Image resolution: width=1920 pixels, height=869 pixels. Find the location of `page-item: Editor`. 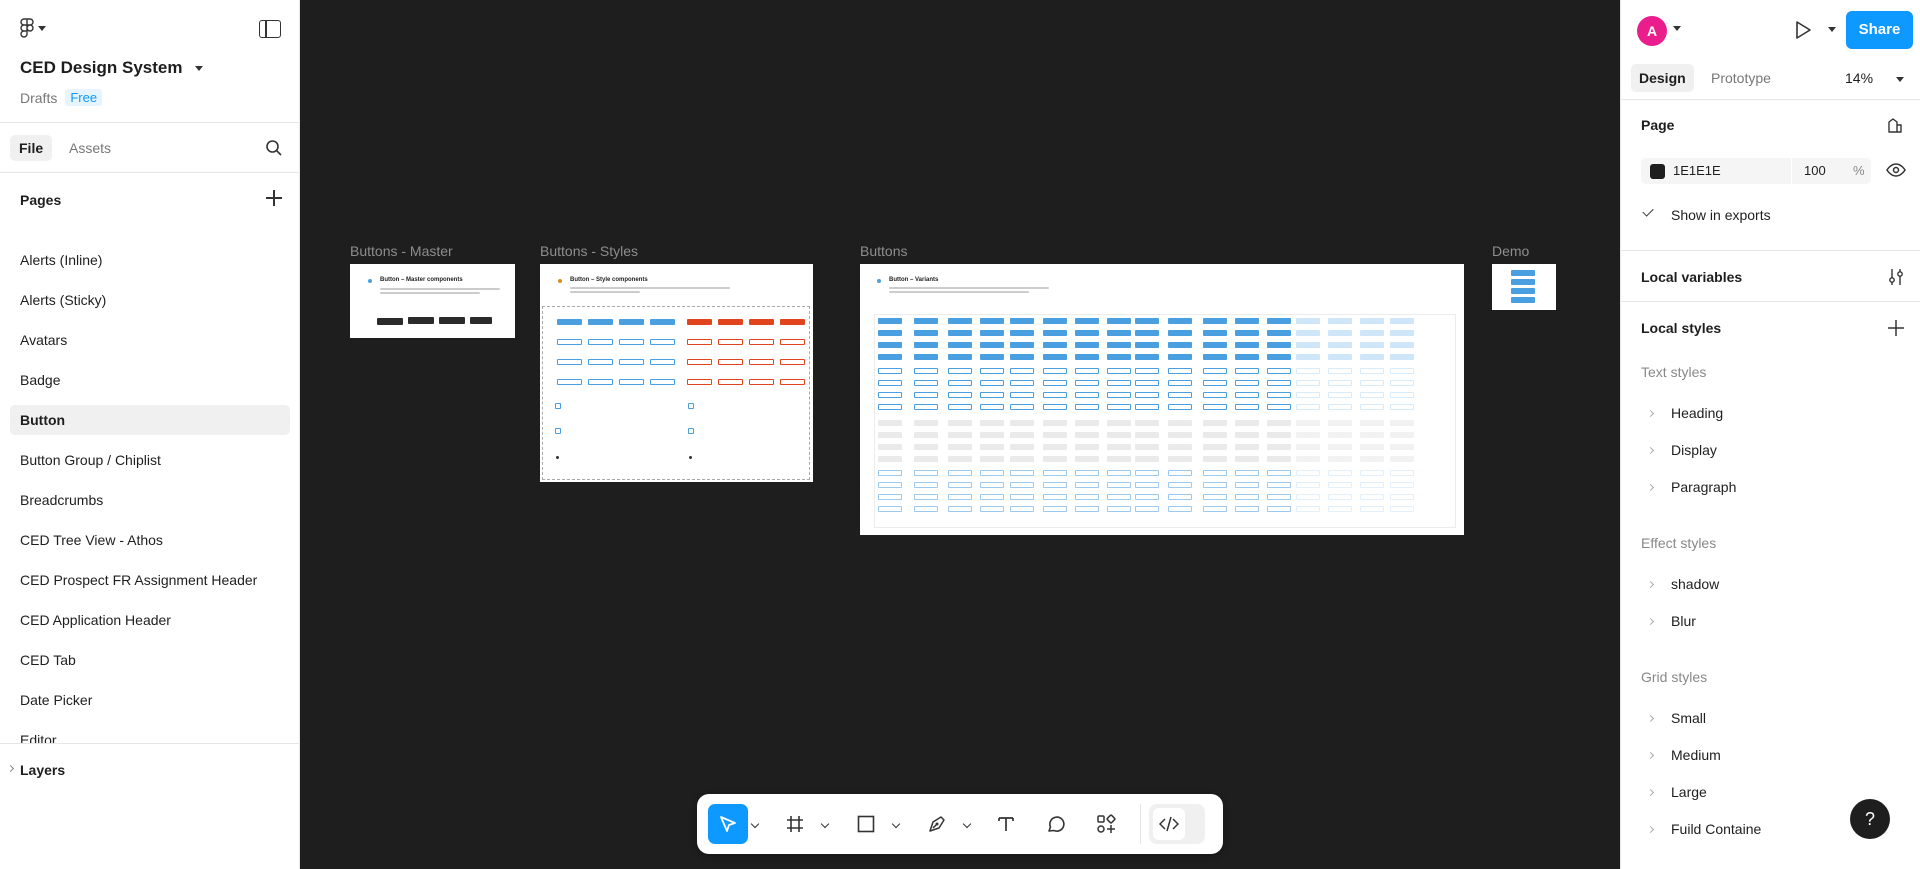

page-item: Editor is located at coordinates (150, 734).